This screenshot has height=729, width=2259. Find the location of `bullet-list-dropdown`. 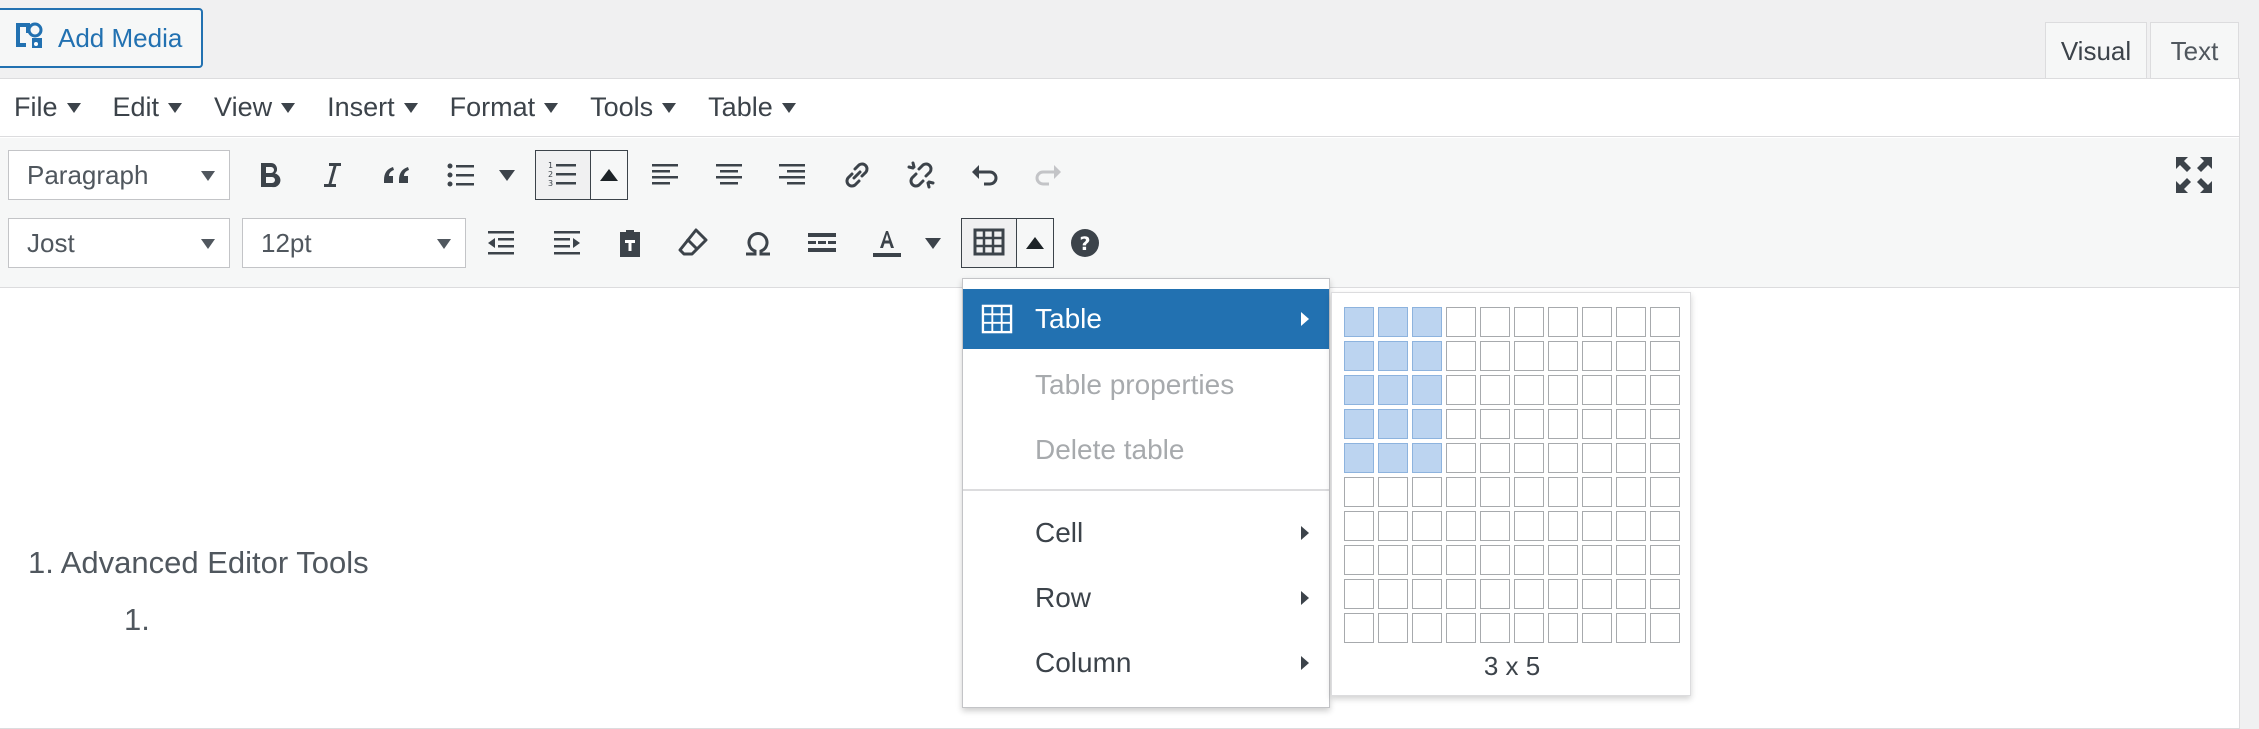

bullet-list-dropdown is located at coordinates (507, 175).